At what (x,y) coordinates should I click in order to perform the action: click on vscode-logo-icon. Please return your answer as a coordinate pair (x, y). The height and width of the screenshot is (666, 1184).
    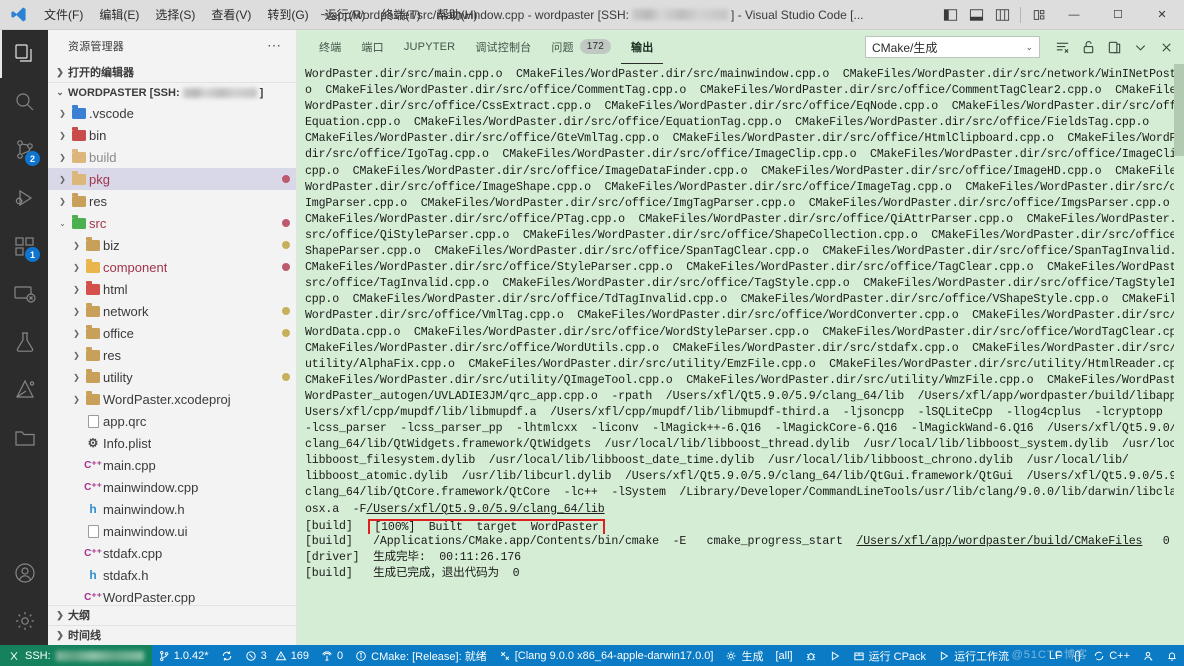
    Looking at the image, I should click on (18, 15).